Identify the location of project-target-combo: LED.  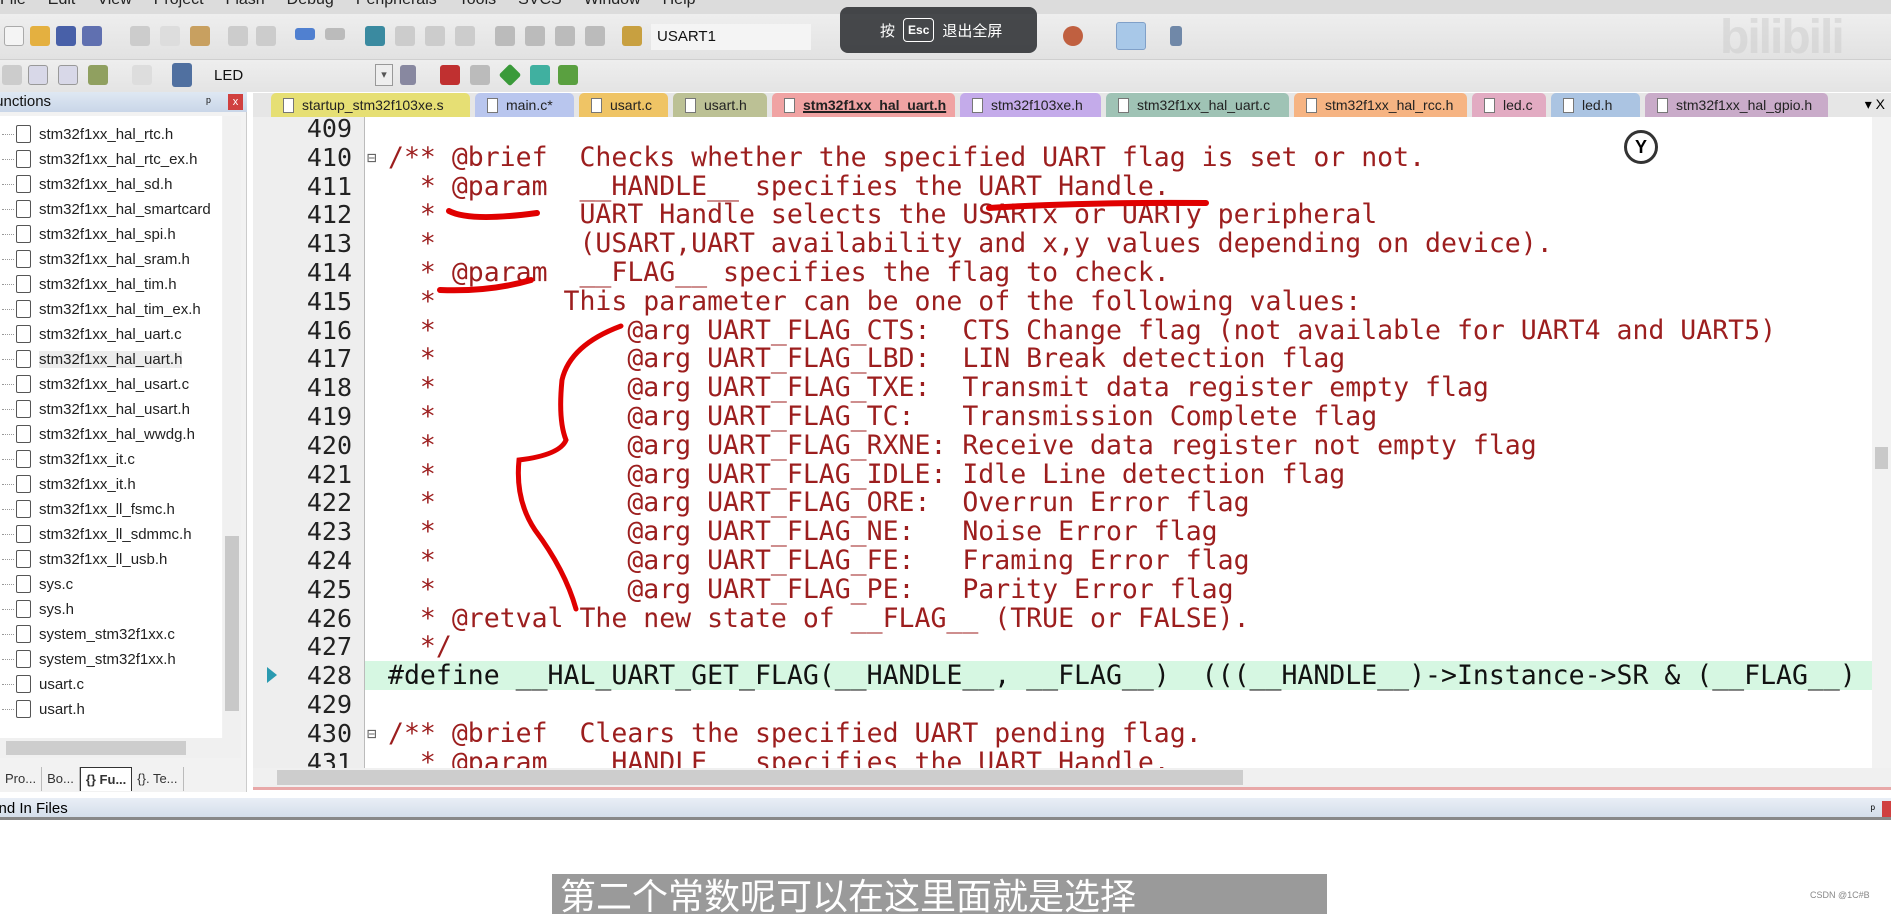
(303, 75).